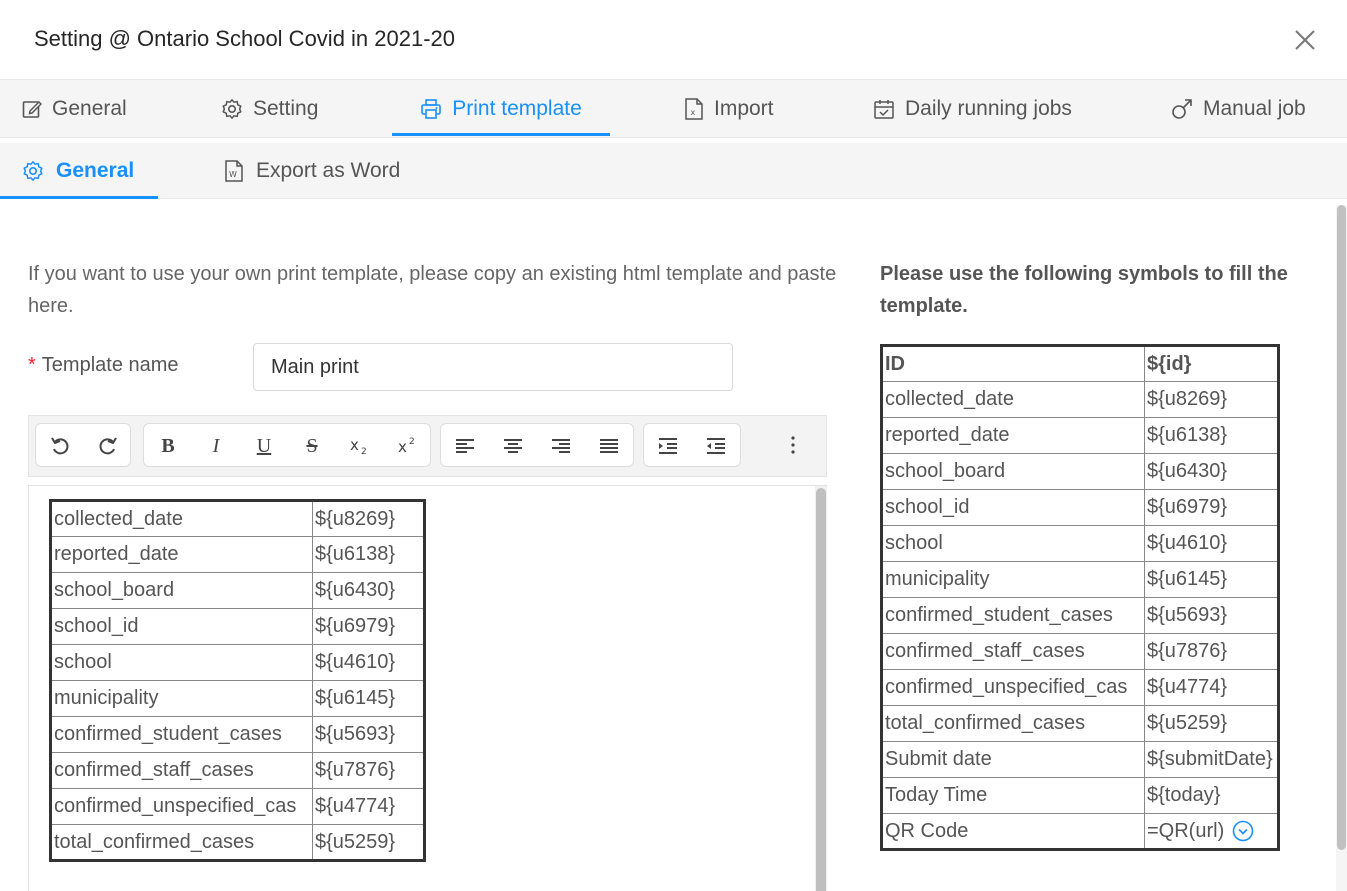 The image size is (1347, 891). I want to click on subscript-icon: x2, so click(360, 446).